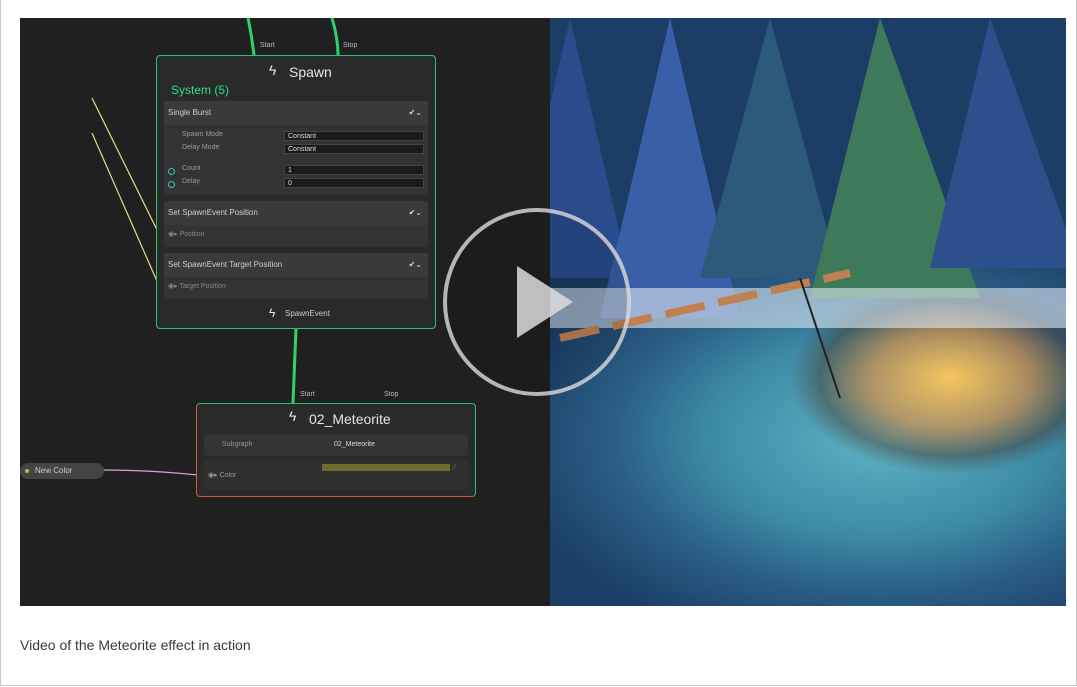 Image resolution: width=1077 pixels, height=687 pixels. I want to click on input-wire-stop, so click(335, 37).